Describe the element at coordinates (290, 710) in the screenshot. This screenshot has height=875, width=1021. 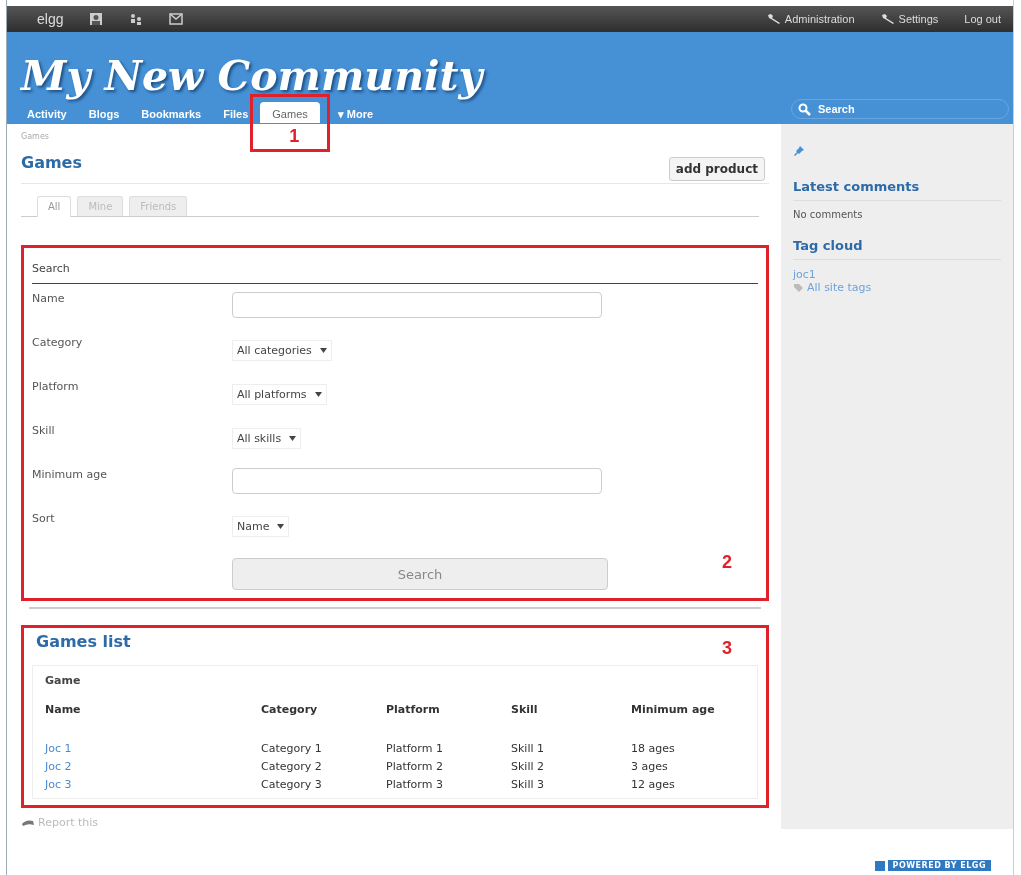
I see `column-header: Category` at that location.